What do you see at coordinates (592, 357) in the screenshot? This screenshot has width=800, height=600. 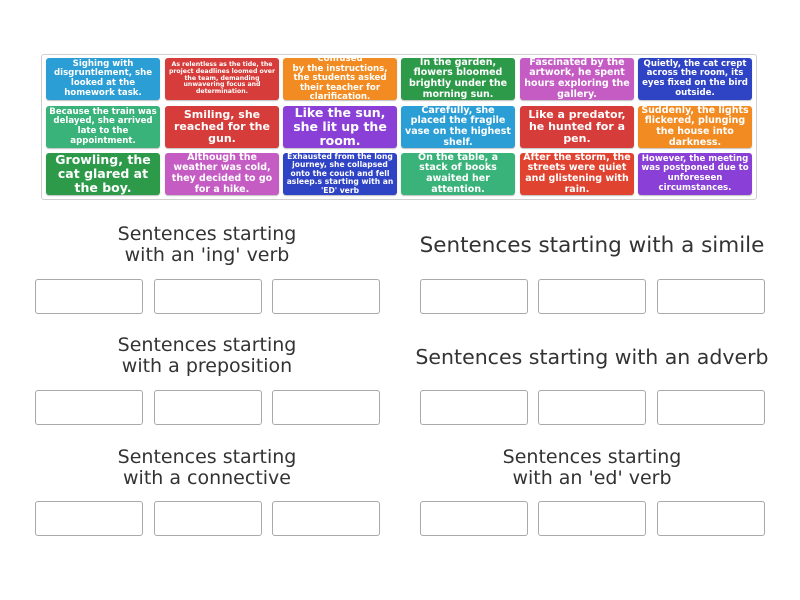 I see `group-heading-adverb: Sentences starting with an adverb` at bounding box center [592, 357].